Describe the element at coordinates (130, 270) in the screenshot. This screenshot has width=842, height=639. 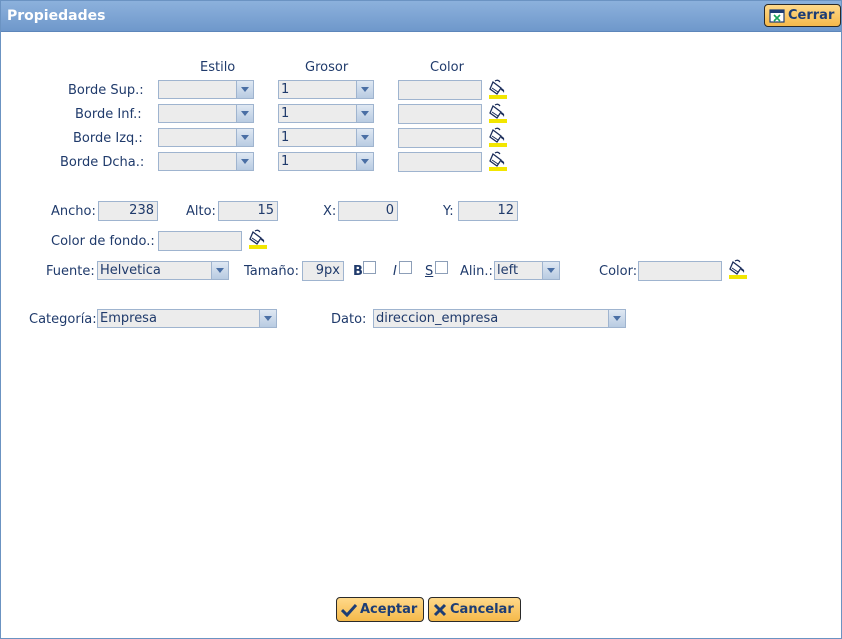
I see `font-family-value: Helvetica` at that location.